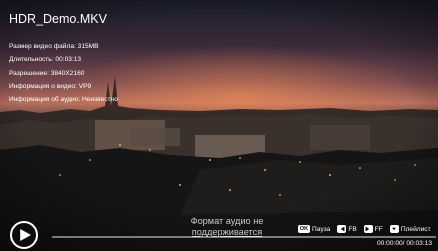  Describe the element at coordinates (227, 221) in the screenshot. I see `message-line-1: Формат аудио не` at that location.